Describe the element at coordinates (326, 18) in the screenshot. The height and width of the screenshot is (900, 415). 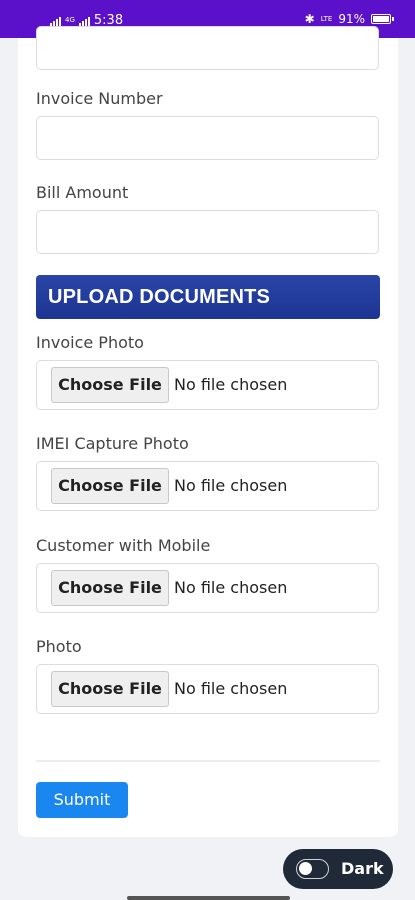
I see `network-type-right: LTE` at that location.